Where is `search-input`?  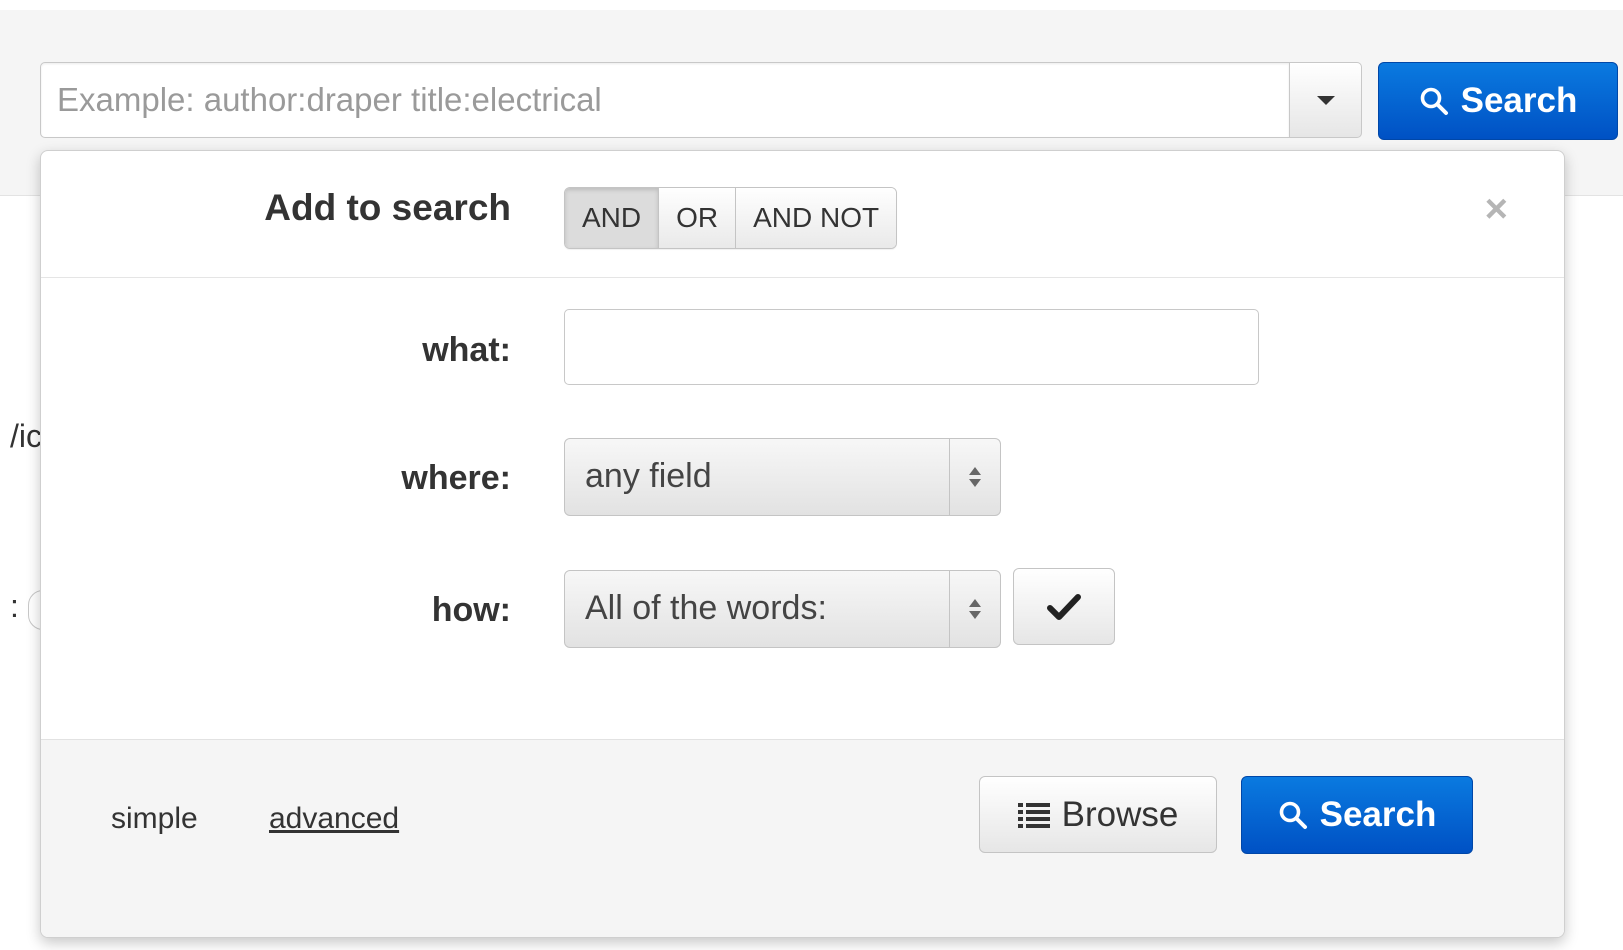
search-input is located at coordinates (665, 100).